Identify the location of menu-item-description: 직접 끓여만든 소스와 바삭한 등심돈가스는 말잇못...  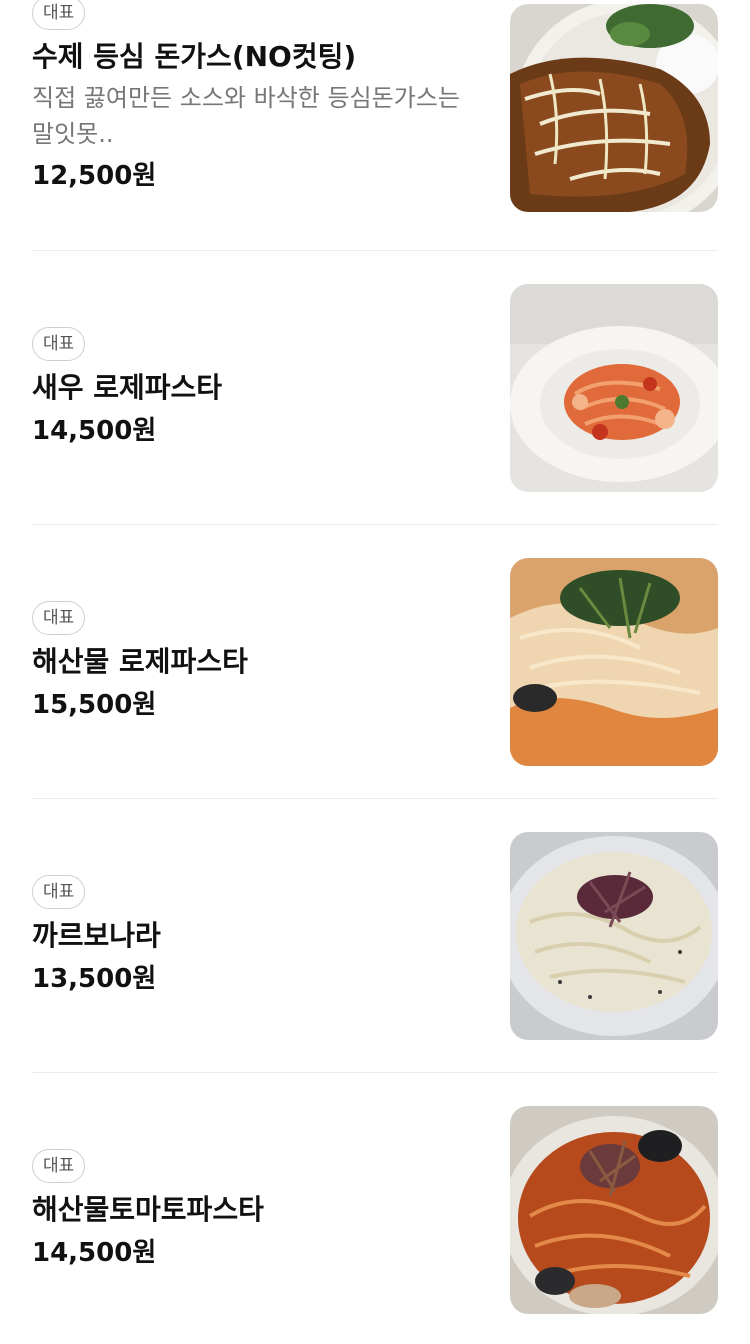
(246, 116).